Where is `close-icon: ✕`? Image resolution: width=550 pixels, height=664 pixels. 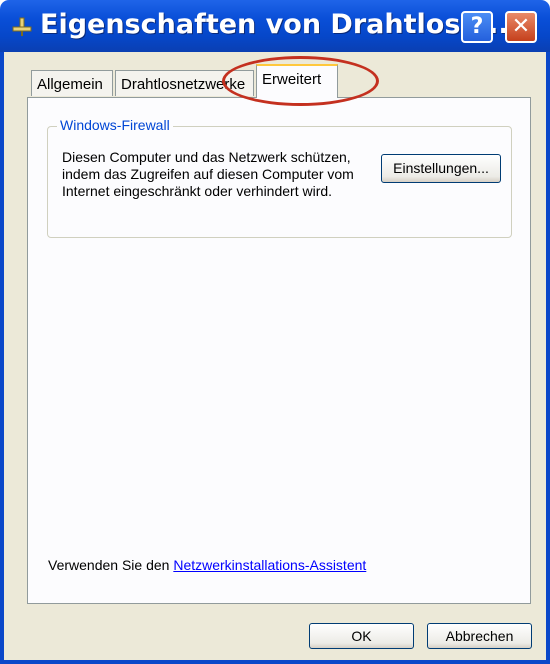
close-icon: ✕ is located at coordinates (521, 26).